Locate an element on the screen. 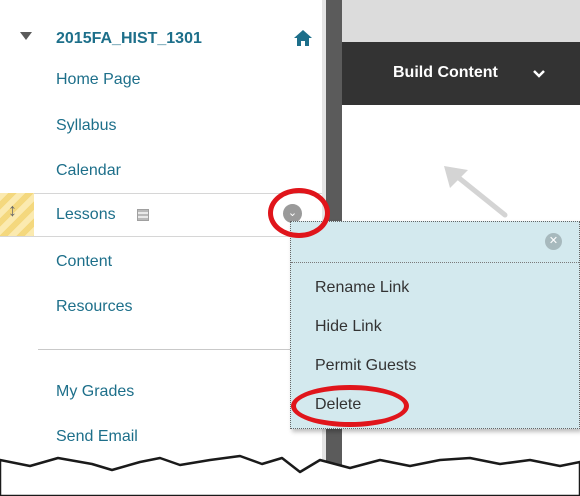 The height and width of the screenshot is (496, 580). annotation-ellipse-delete is located at coordinates (350, 406).